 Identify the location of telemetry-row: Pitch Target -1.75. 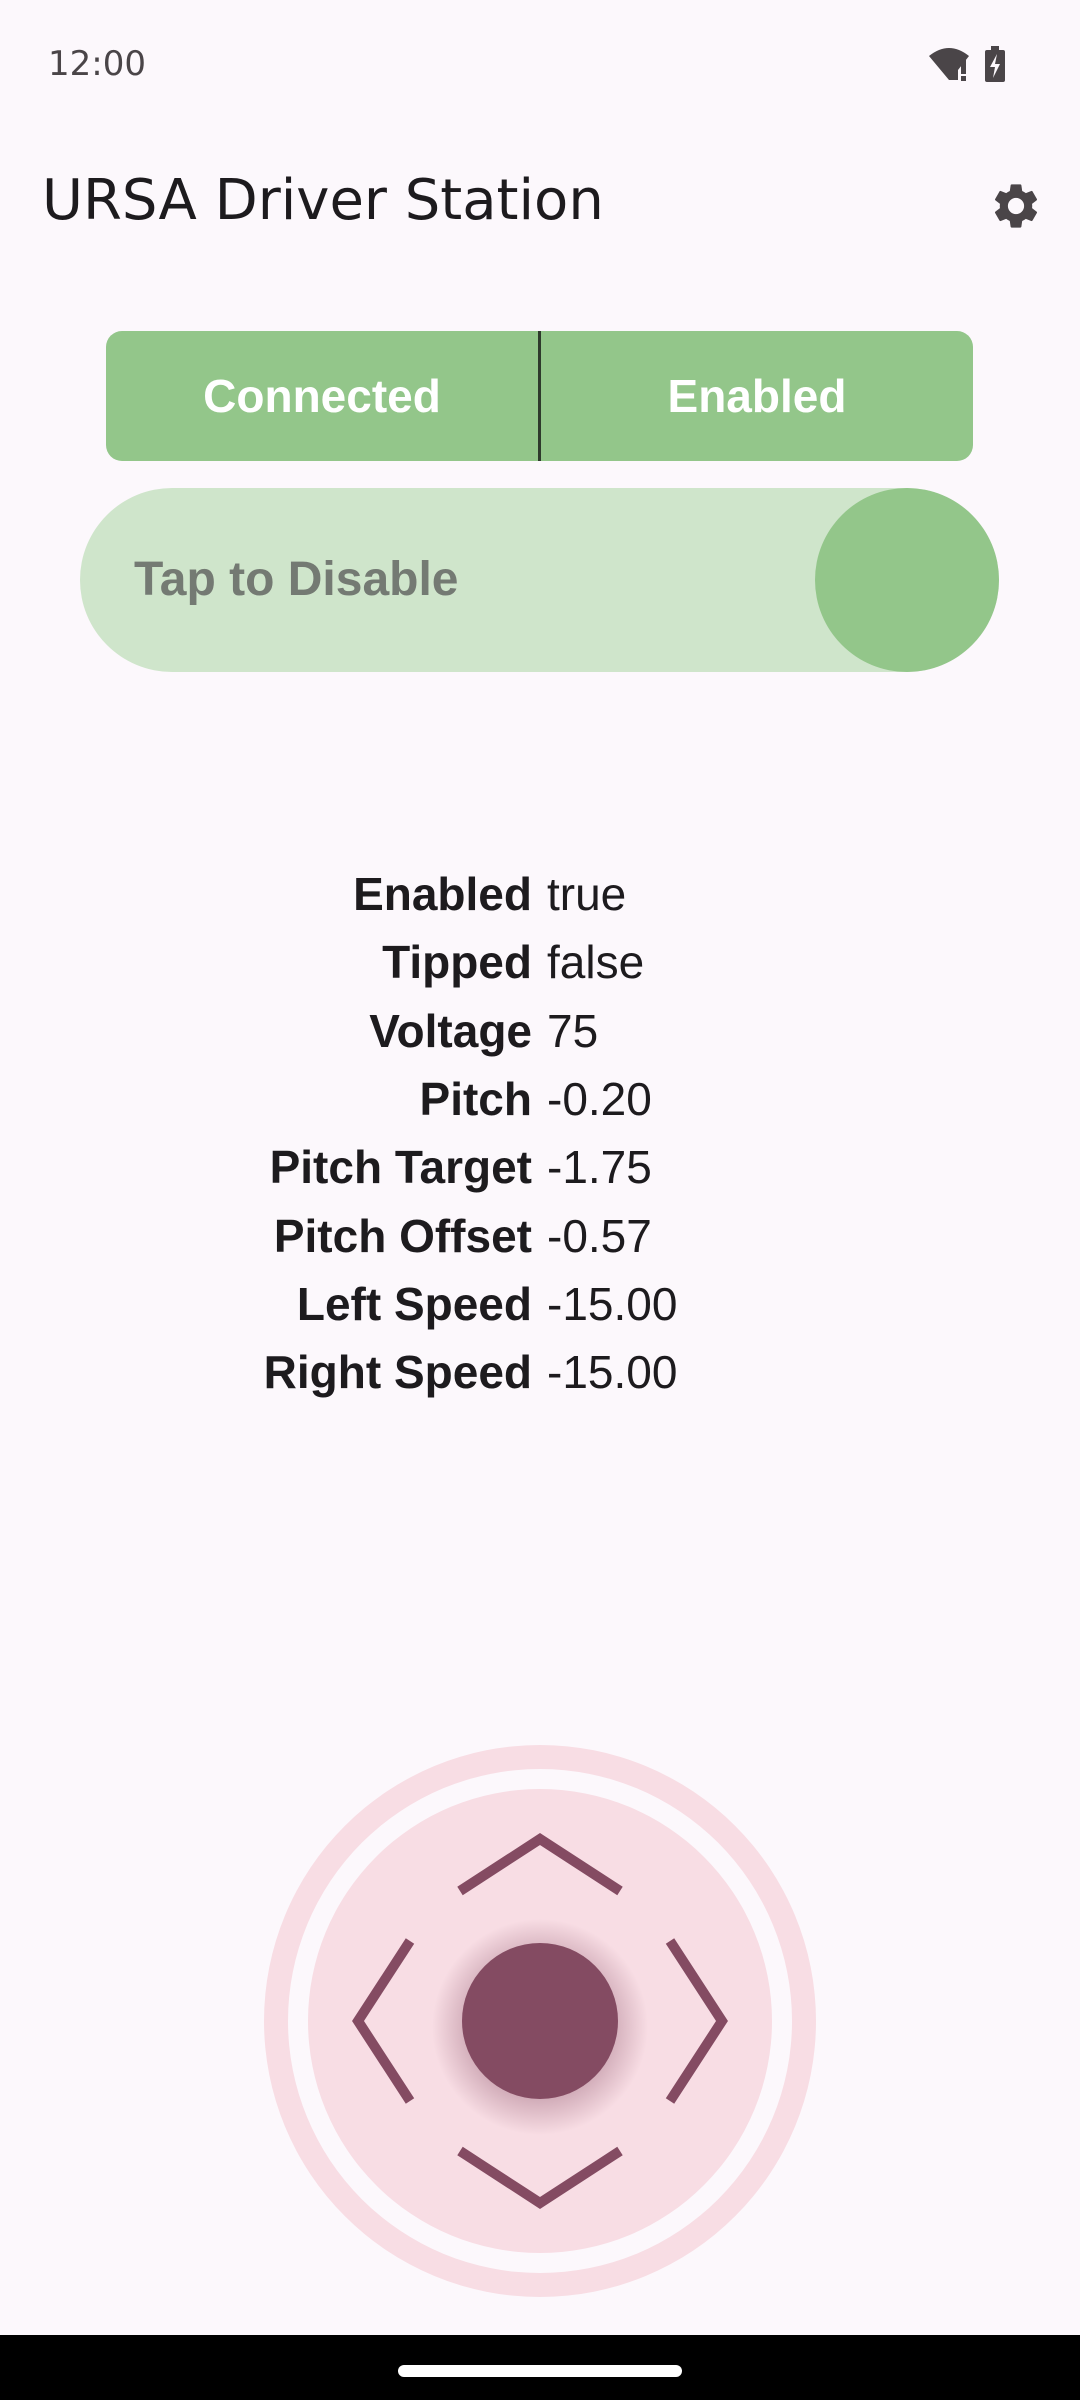
(540, 1167).